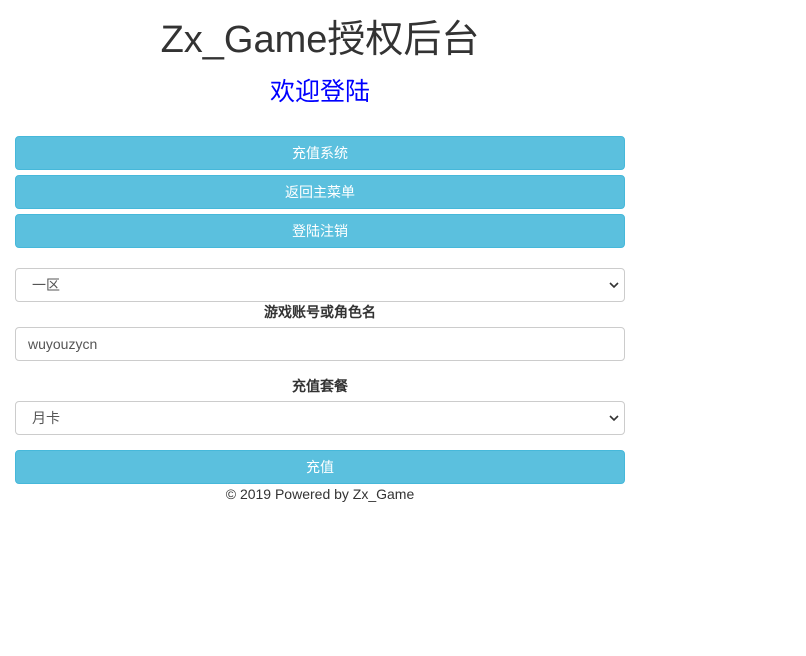  What do you see at coordinates (46, 418) in the screenshot?
I see `package-select-value: 月卡` at bounding box center [46, 418].